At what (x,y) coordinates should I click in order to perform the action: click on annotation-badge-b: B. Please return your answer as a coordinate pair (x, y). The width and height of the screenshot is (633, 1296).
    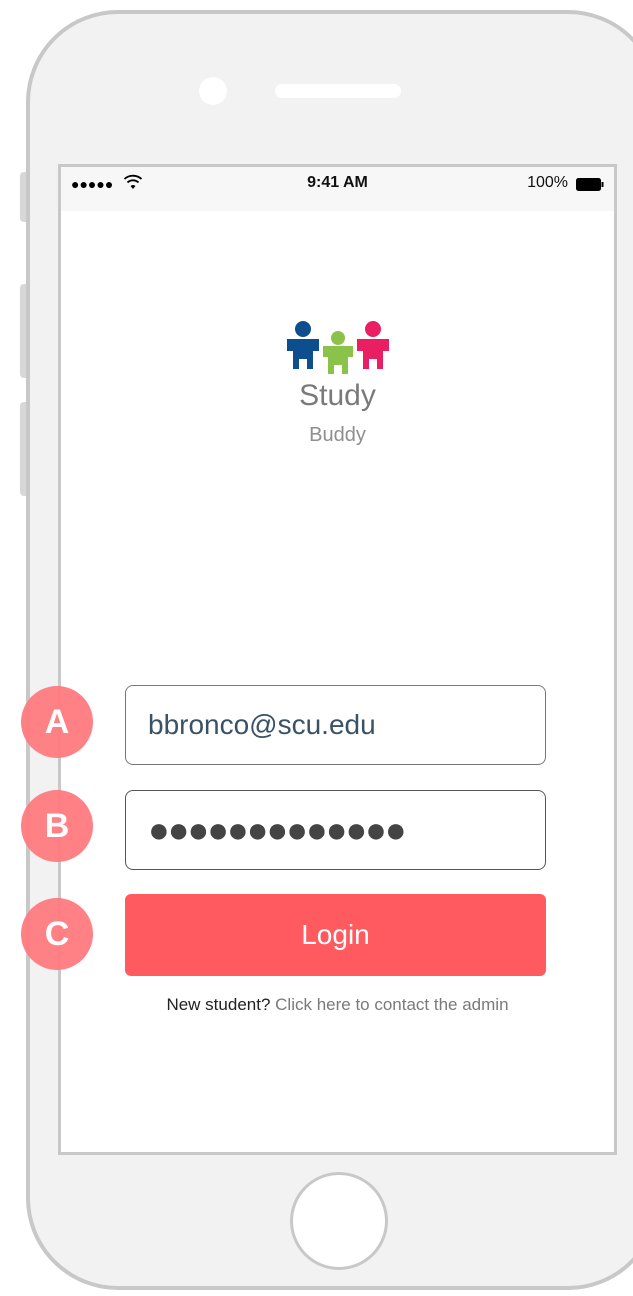
    Looking at the image, I should click on (57, 826).